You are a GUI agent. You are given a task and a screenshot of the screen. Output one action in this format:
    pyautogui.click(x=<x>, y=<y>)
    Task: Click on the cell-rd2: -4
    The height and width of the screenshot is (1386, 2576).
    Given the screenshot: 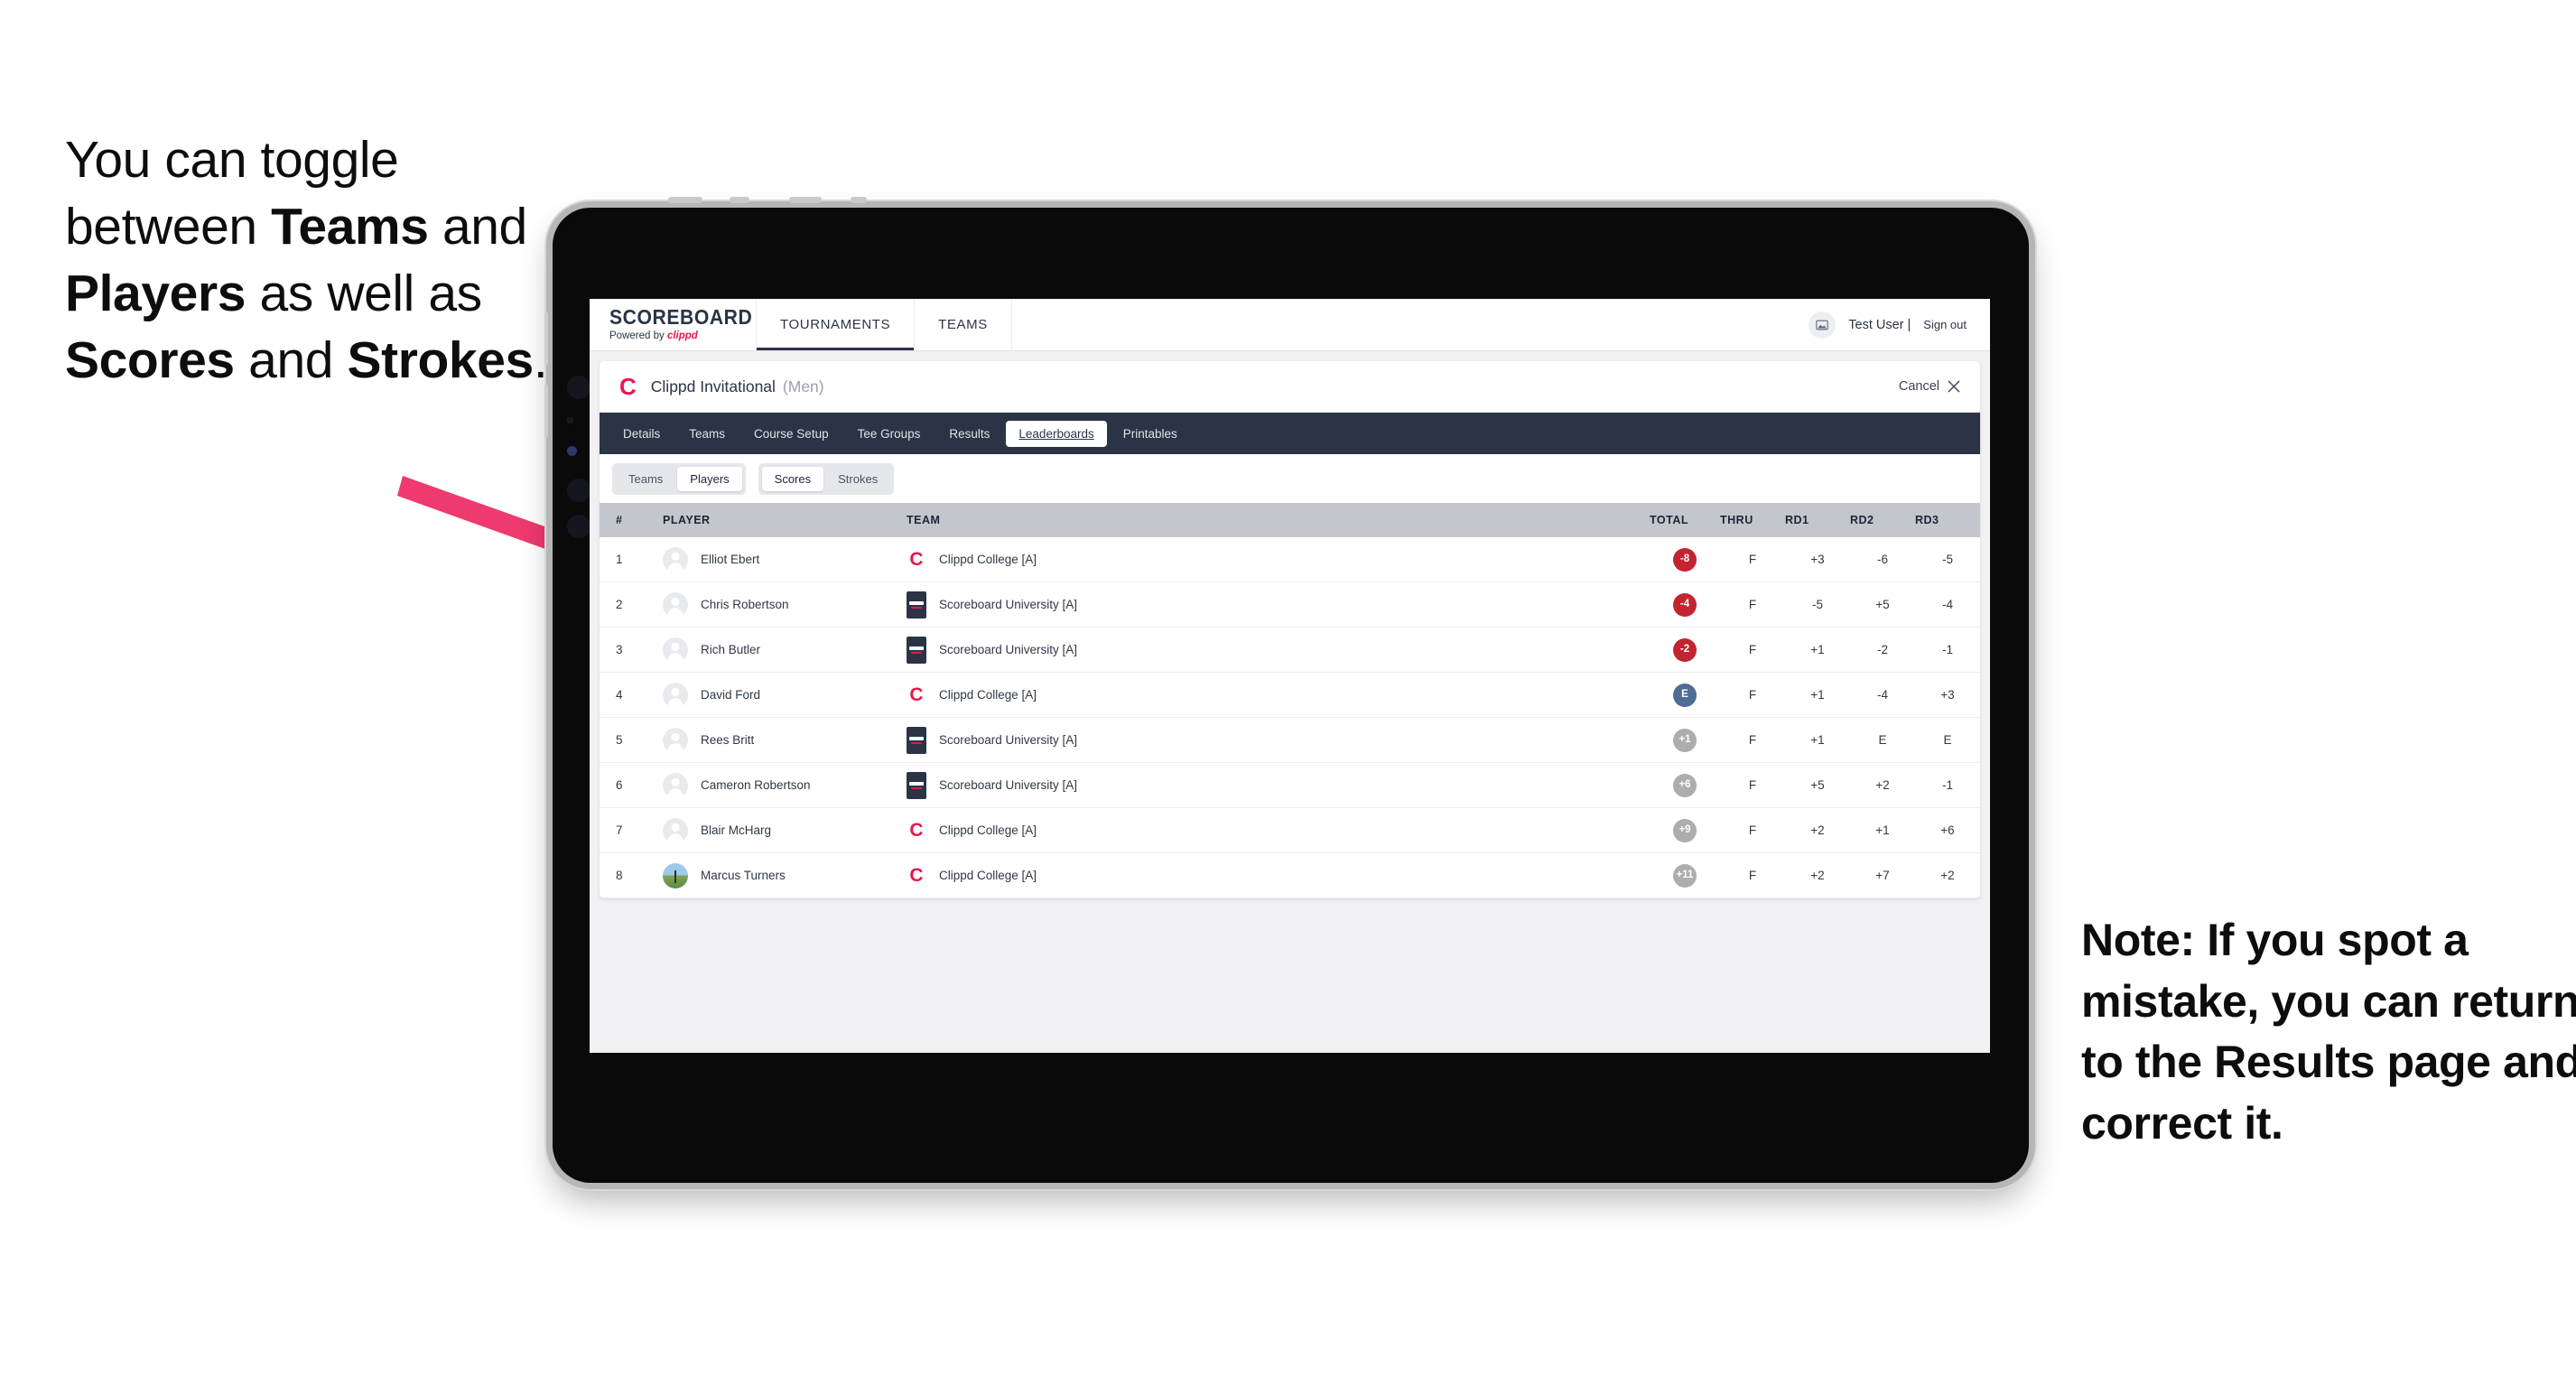 What is the action you would take?
    pyautogui.click(x=1882, y=695)
    